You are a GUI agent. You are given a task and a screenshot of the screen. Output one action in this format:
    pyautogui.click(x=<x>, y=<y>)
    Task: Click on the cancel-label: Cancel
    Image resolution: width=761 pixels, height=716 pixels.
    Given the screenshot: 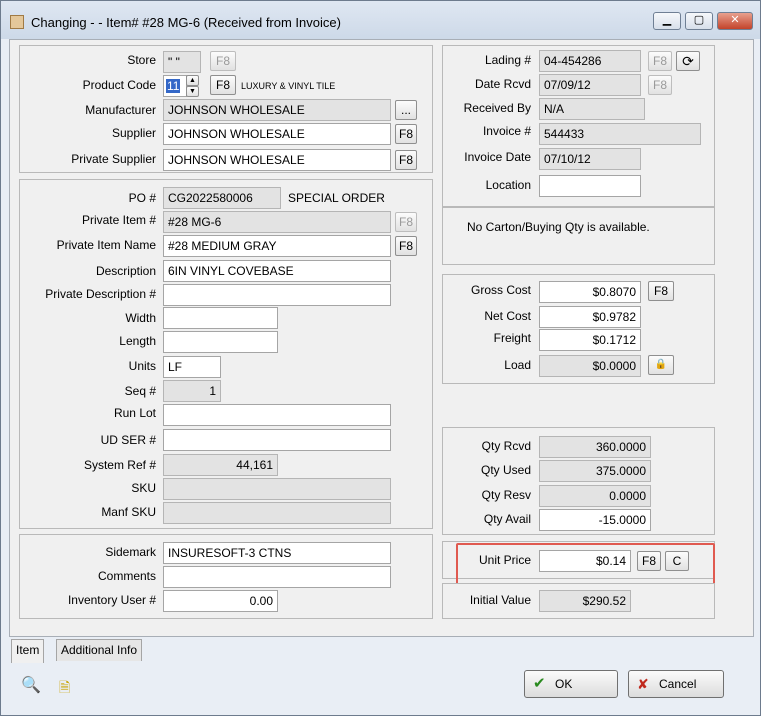 What is the action you would take?
    pyautogui.click(x=678, y=684)
    